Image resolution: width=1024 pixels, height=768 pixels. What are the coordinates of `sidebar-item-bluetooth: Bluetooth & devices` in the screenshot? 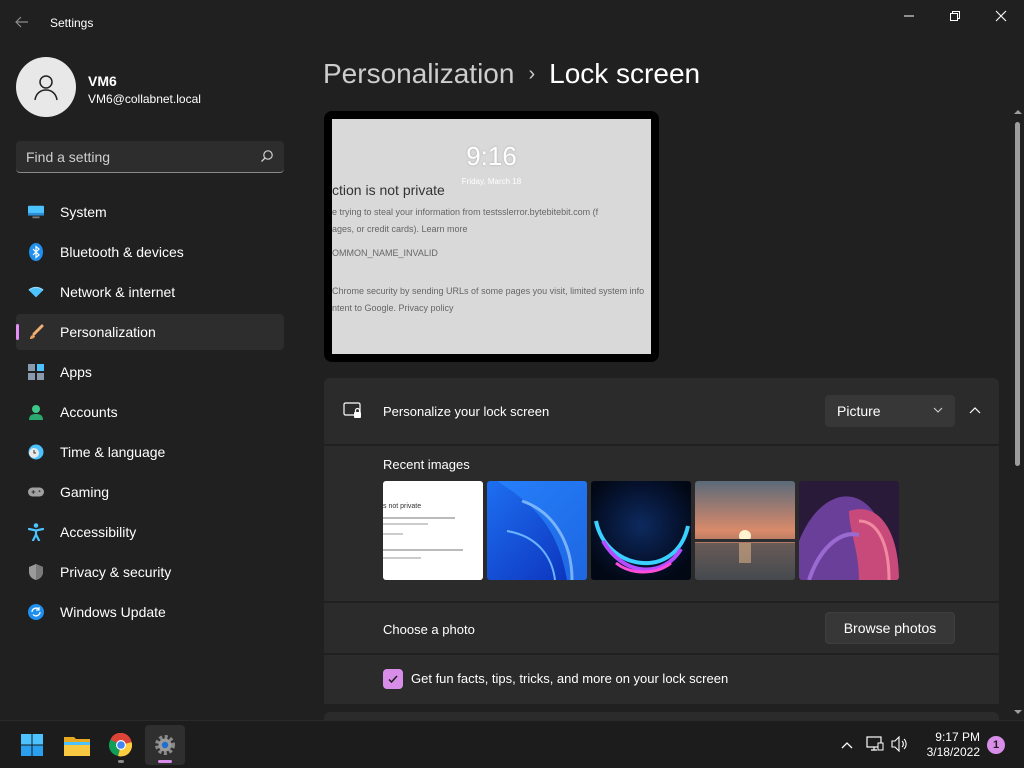 It's located at (150, 252).